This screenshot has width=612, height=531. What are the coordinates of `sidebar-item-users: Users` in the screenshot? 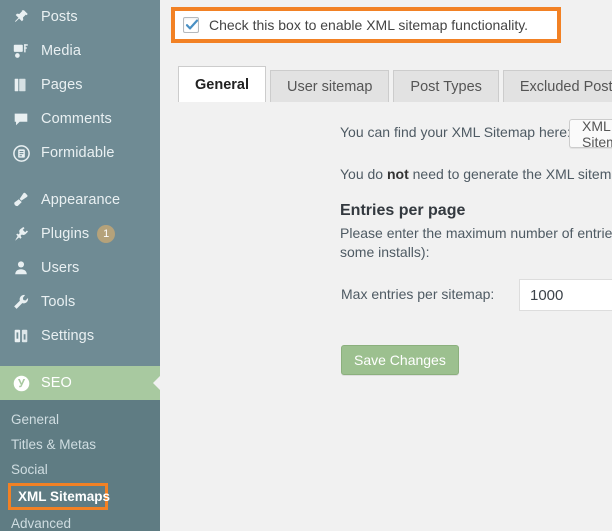 It's located at (80, 268).